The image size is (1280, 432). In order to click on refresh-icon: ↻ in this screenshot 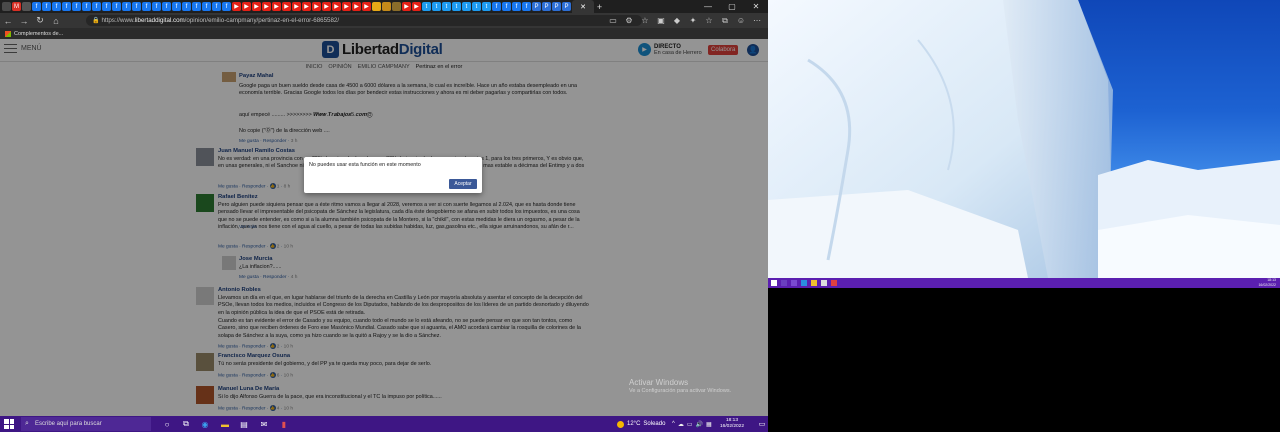, I will do `click(40, 20)`.